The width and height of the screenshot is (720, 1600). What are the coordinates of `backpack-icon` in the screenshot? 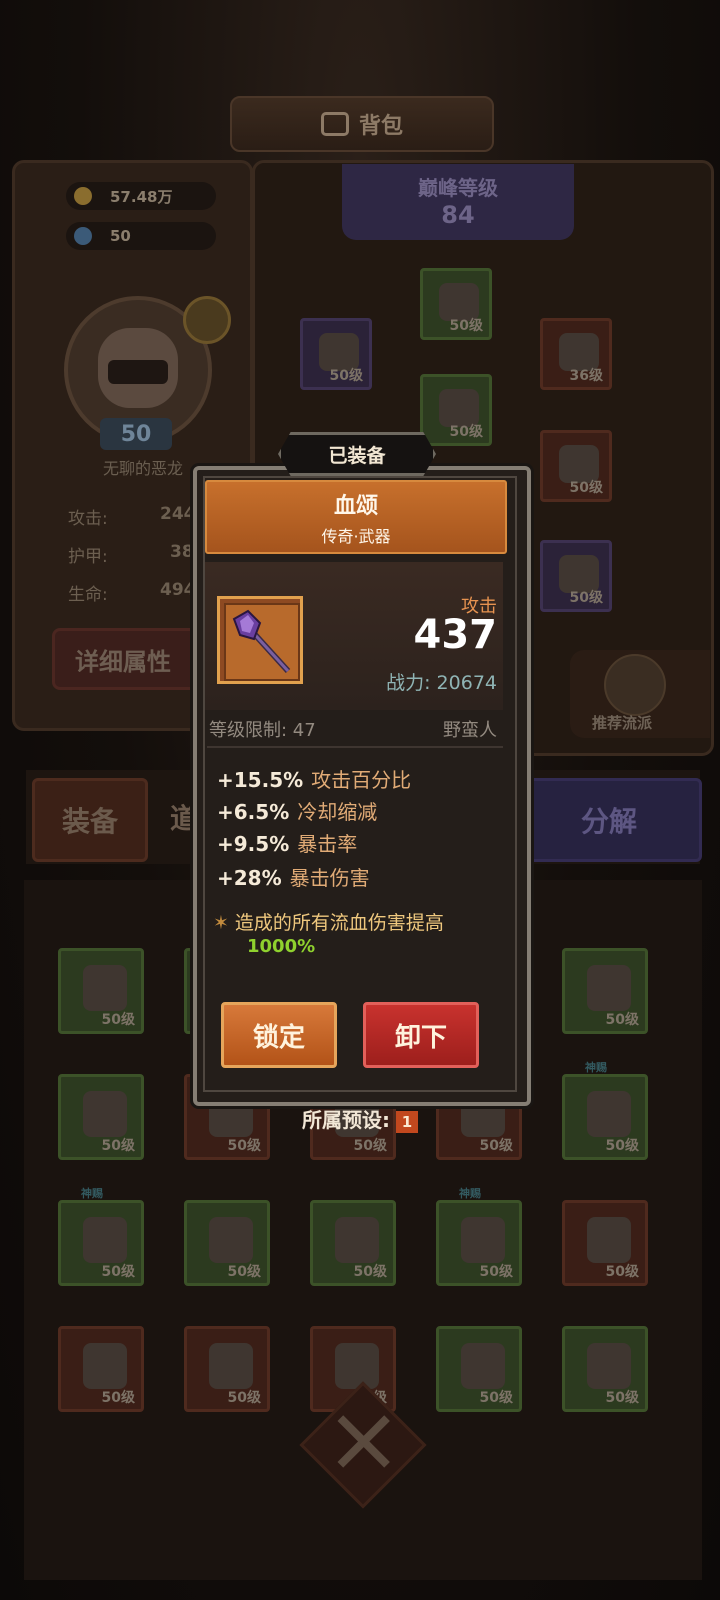 It's located at (334, 124).